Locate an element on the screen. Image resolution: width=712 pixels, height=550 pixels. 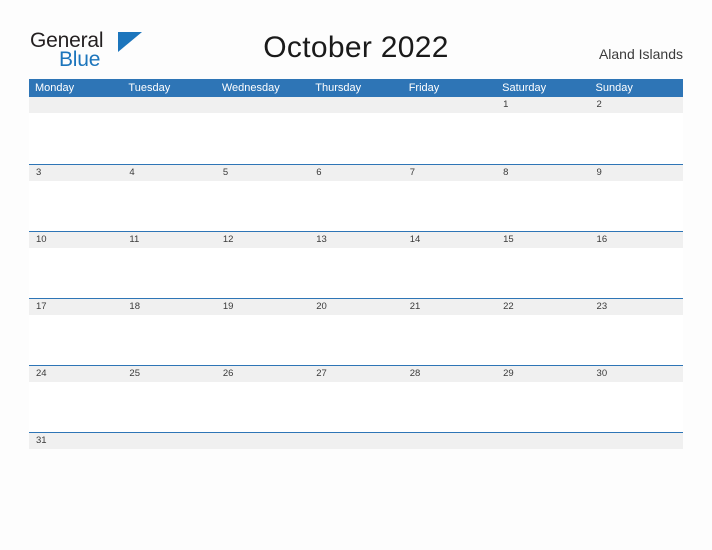
calendar-week-row: 1 2 is located at coordinates (356, 130).